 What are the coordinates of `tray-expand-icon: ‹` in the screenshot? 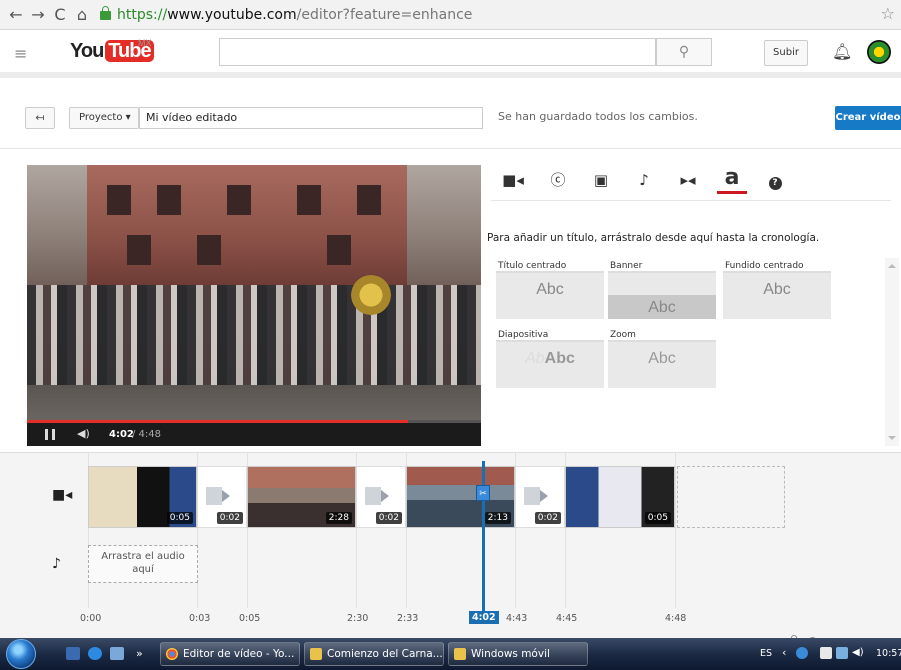 It's located at (784, 652).